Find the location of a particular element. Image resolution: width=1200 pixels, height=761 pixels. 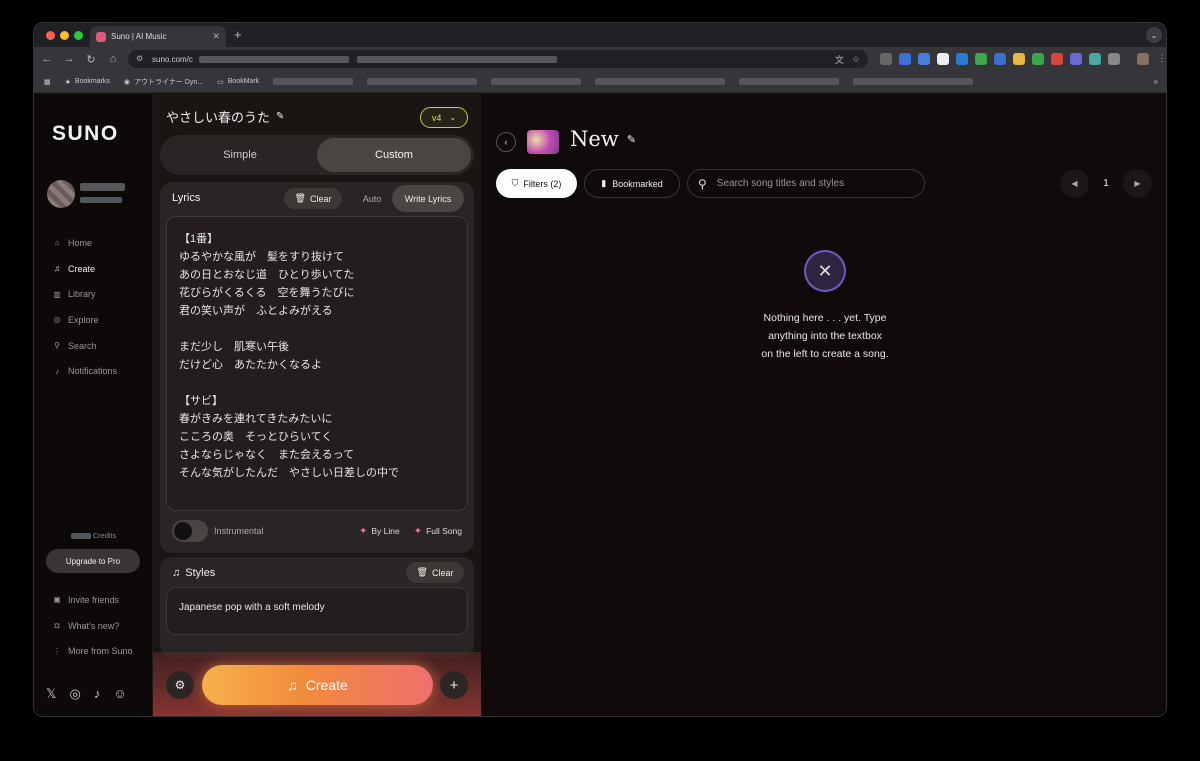

chevron-left-icon: ‹ is located at coordinates (506, 142).